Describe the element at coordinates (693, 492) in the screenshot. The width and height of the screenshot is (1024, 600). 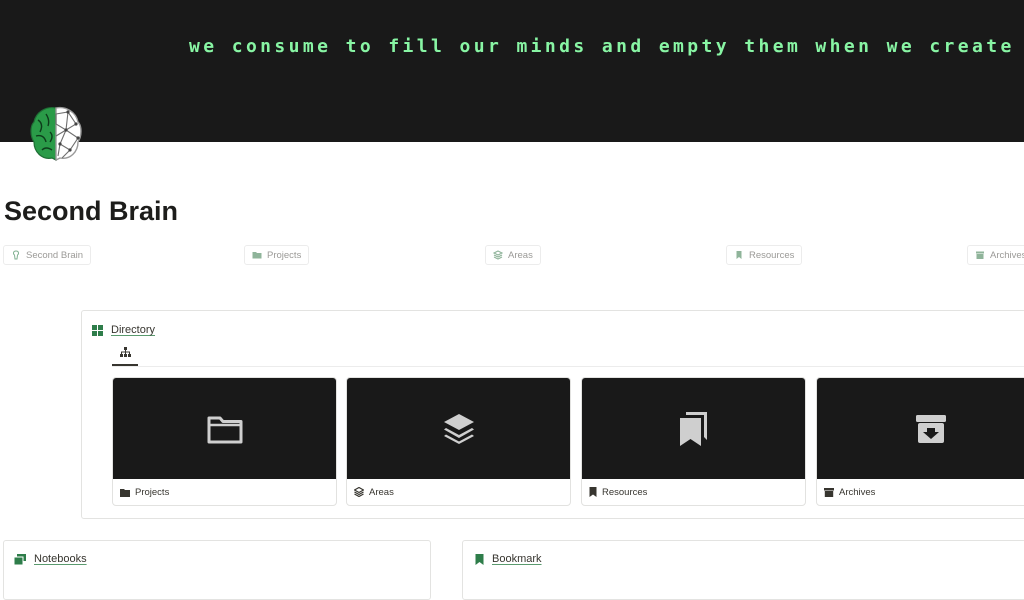
I see `card-caption: Resources` at that location.